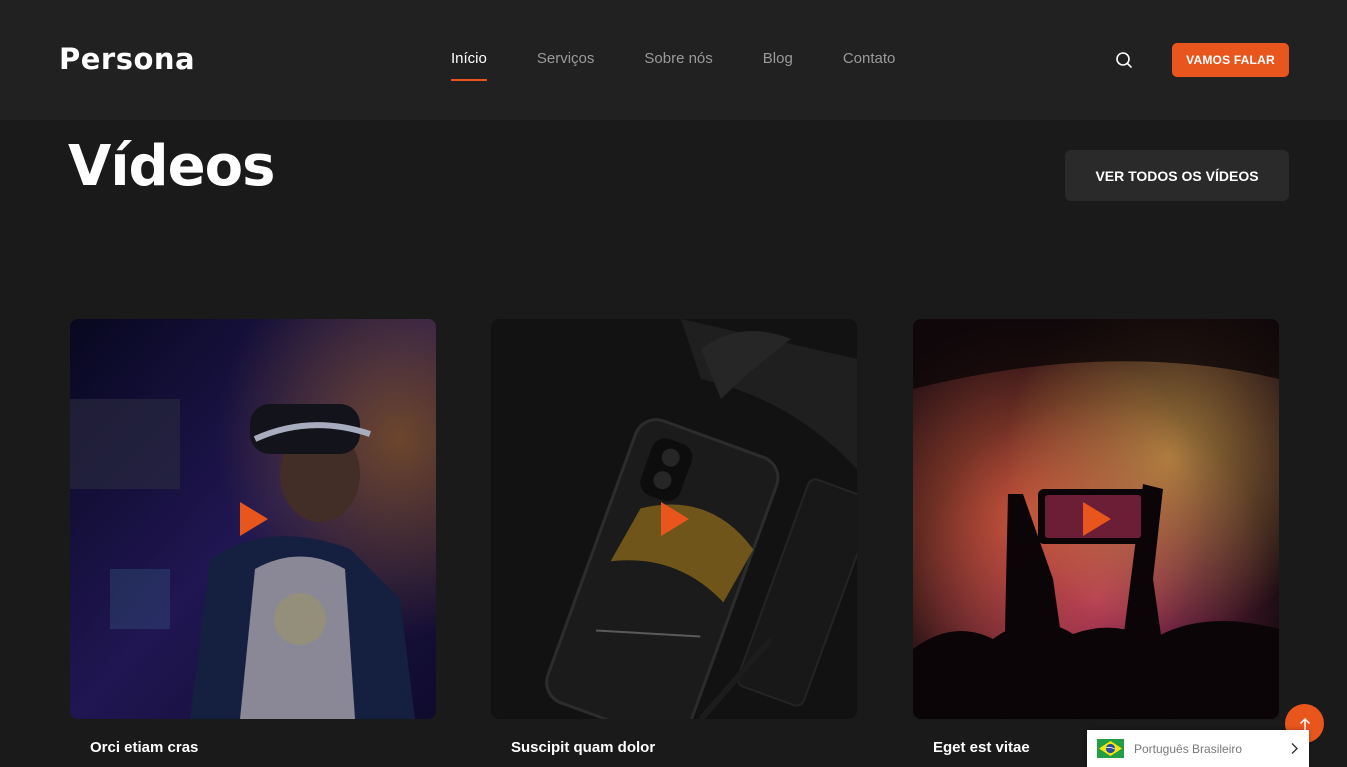  What do you see at coordinates (1124, 60) in the screenshot?
I see `search-icon` at bounding box center [1124, 60].